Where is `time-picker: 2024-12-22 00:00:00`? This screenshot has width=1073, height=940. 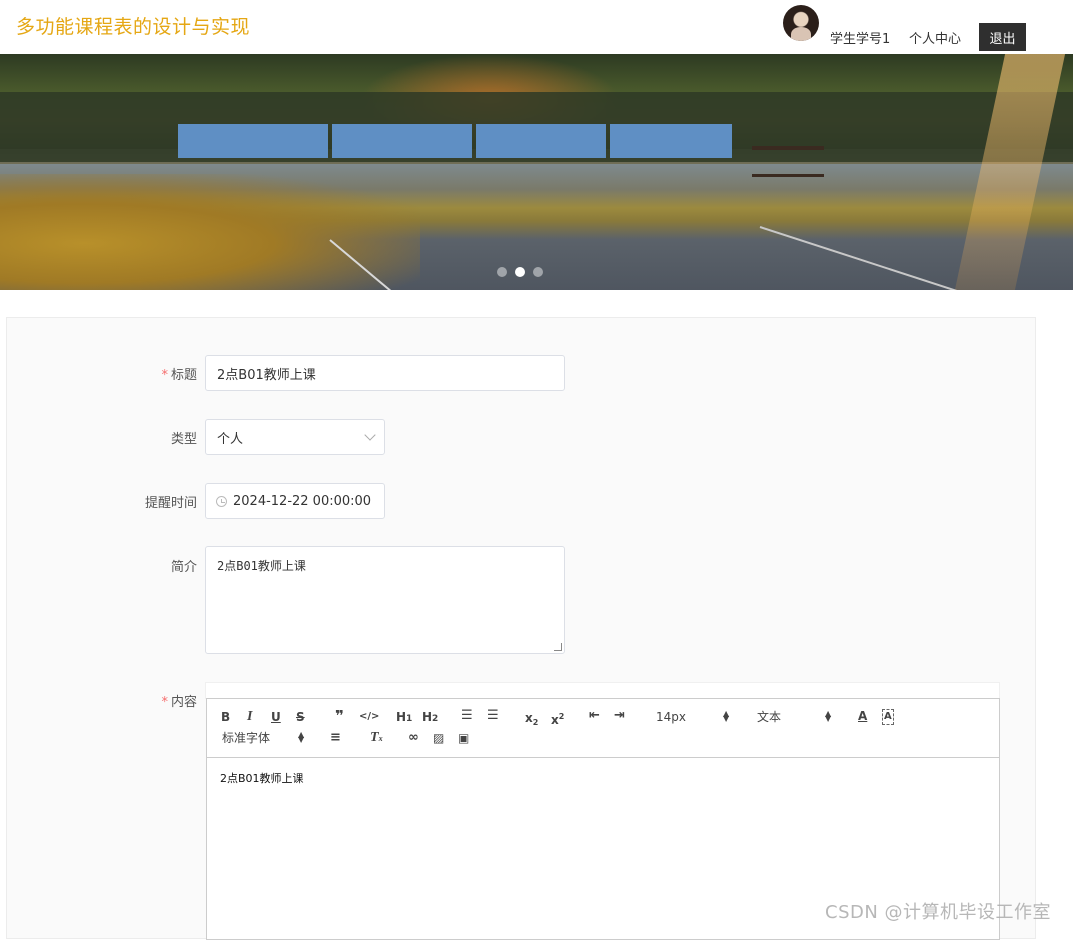
time-picker: 2024-12-22 00:00:00 is located at coordinates (295, 501).